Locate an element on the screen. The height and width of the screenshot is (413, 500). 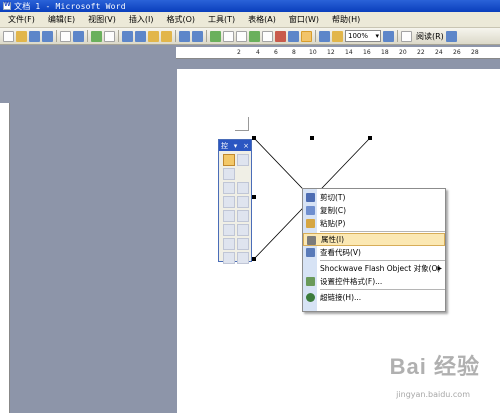
watermark-brand: Bai 经验 is located at coordinates (434, 366).